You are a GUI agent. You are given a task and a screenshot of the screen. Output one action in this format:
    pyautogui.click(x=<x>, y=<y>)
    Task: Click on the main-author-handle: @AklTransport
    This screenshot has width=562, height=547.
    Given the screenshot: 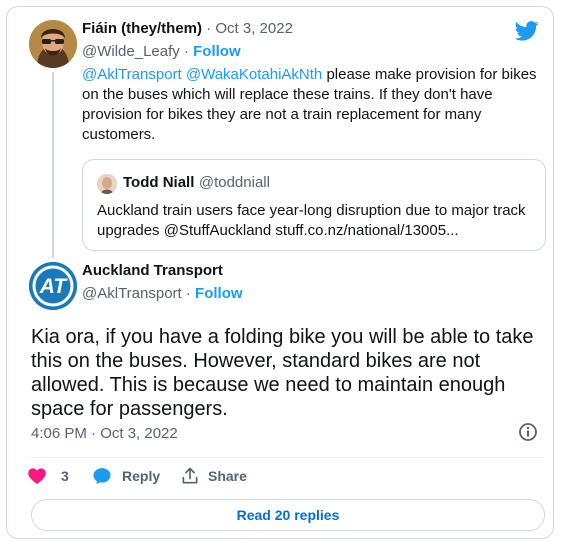 What is the action you would take?
    pyautogui.click(x=132, y=293)
    